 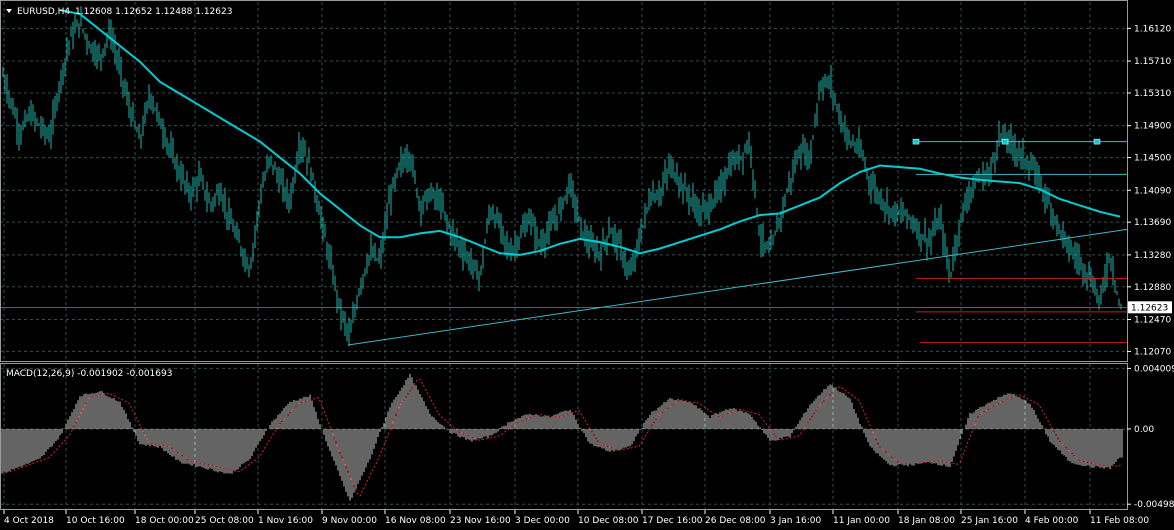 What do you see at coordinates (89, 374) in the screenshot?
I see `macd-label: MACD(12,26,9) -0.001902 -0.001693` at bounding box center [89, 374].